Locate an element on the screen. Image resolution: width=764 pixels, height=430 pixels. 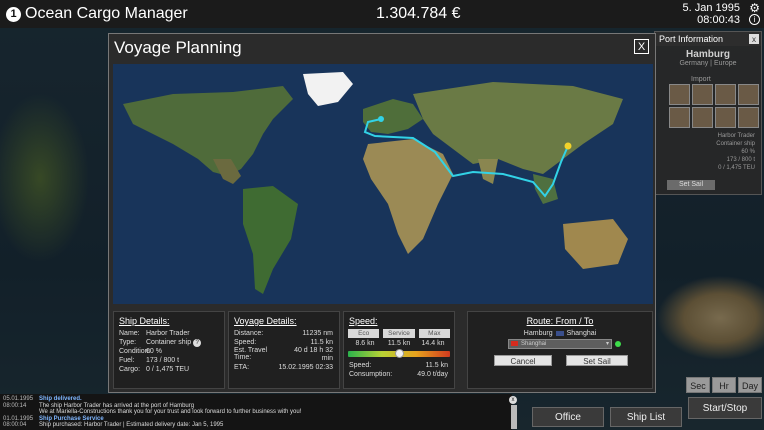
port-panel-title: Port Information is located at coordinates (691, 39).